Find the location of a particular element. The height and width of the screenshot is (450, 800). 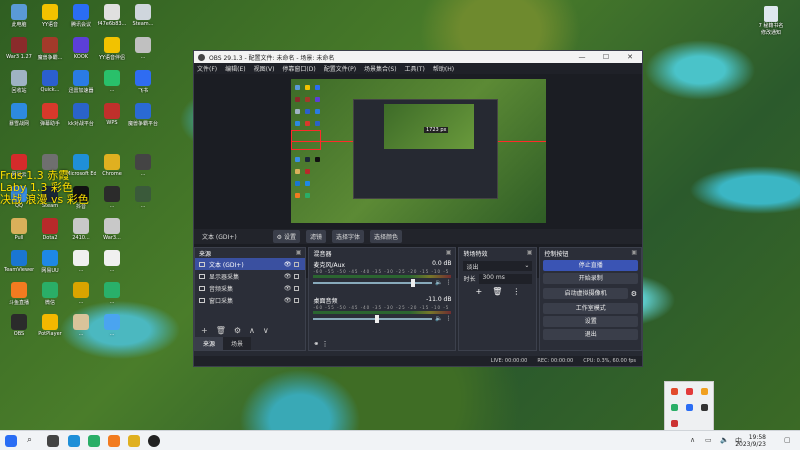

desktop-icon: YY语音伴侣 is located at coordinates (112, 49).